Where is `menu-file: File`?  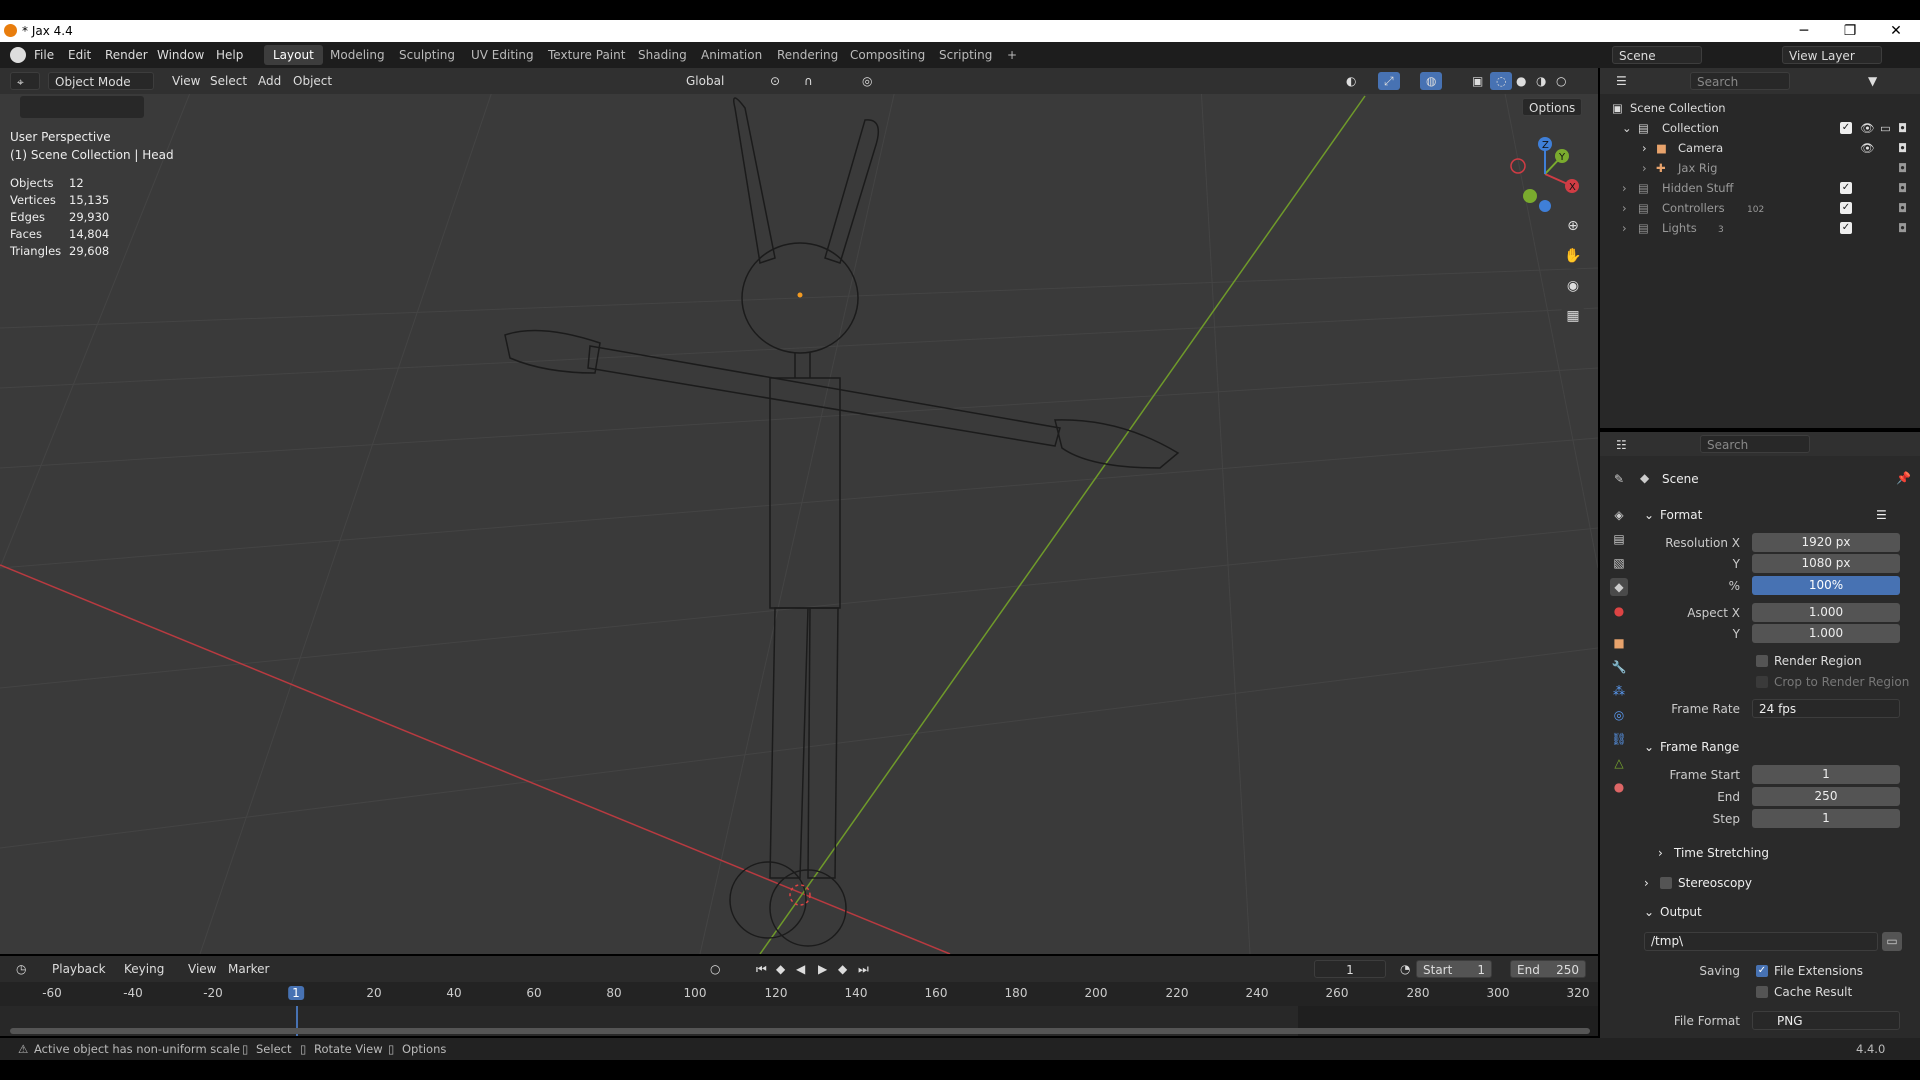 menu-file: File is located at coordinates (44, 55).